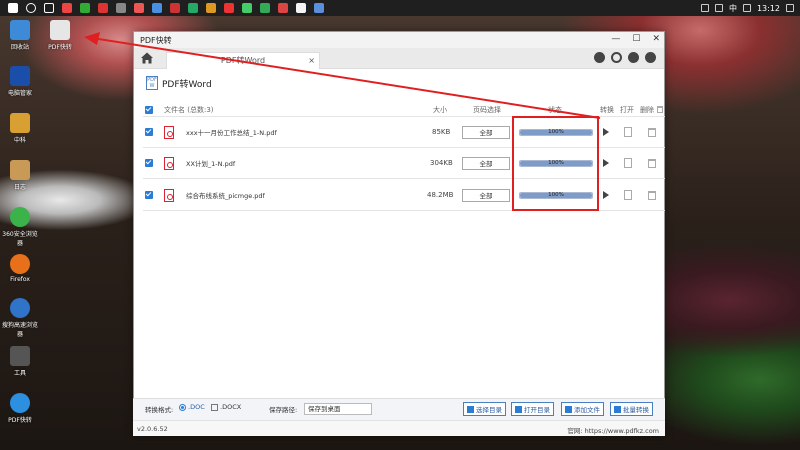 This screenshot has width=800, height=450. What do you see at coordinates (746, 8) in the screenshot?
I see `keyboard-icon` at bounding box center [746, 8].